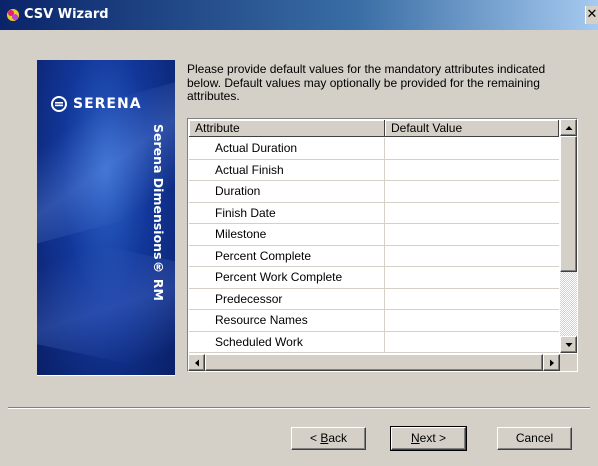 This screenshot has width=598, height=466. I want to click on button-separator, so click(299, 408).